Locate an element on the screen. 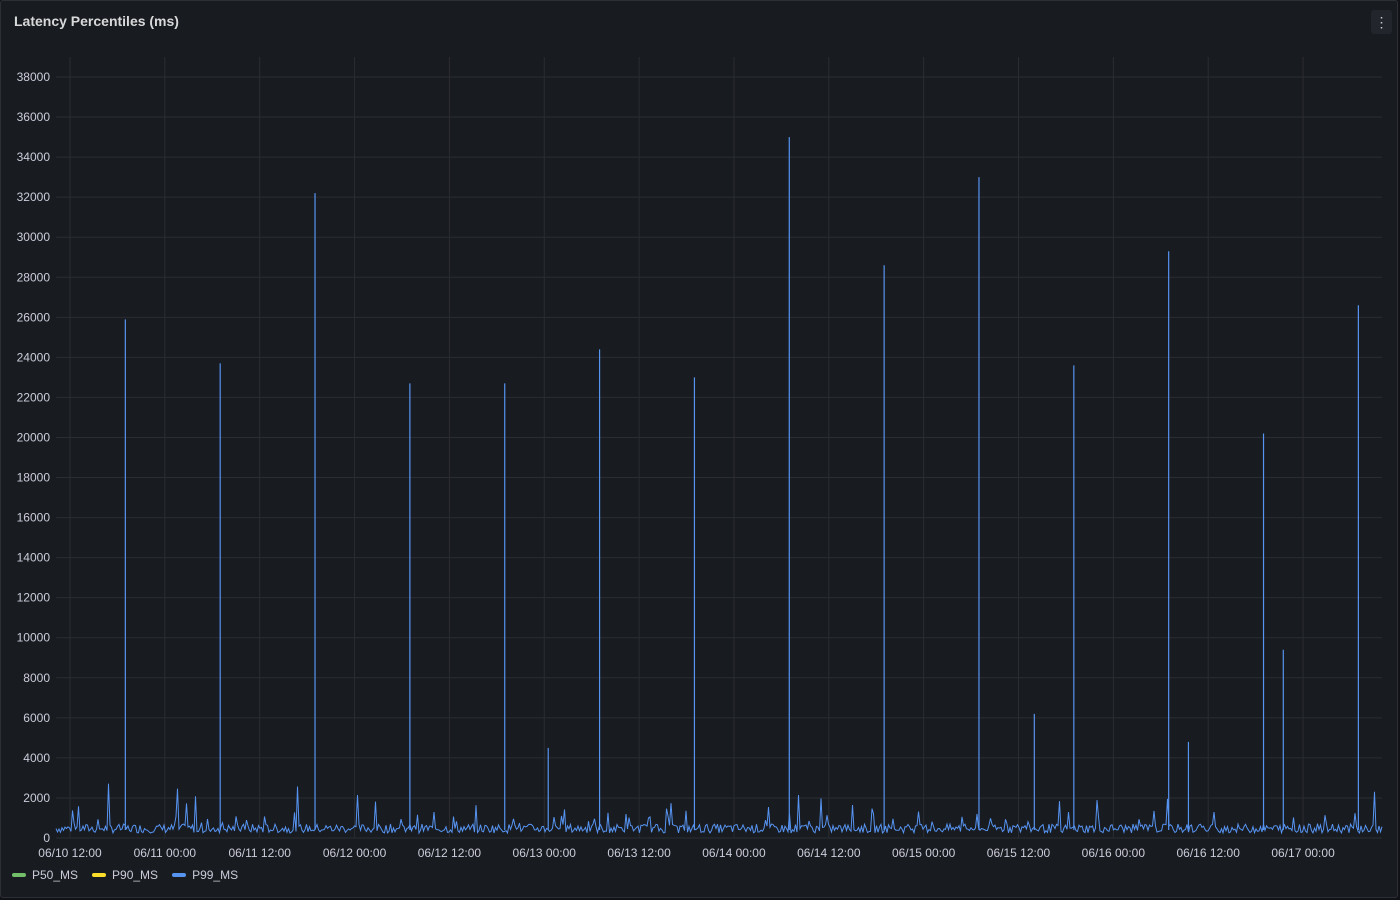 The image size is (1400, 900). x-tick-label: 06/11 12:00 is located at coordinates (259, 853).